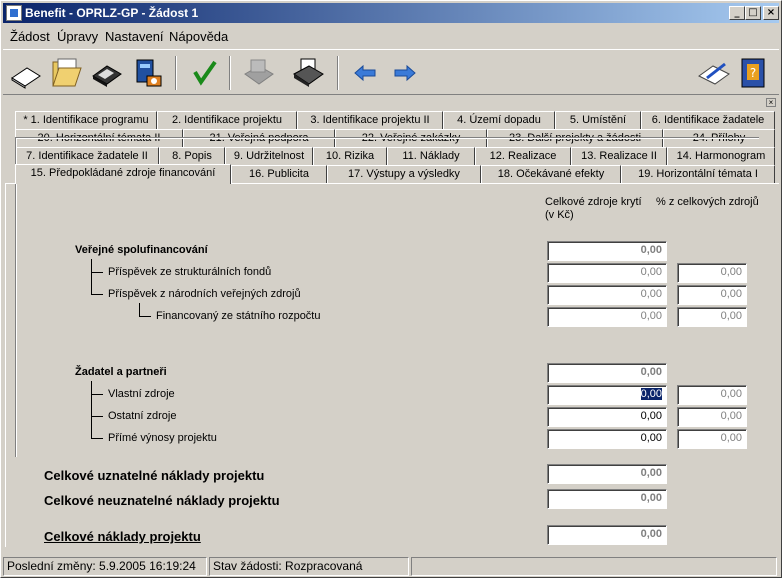  Describe the element at coordinates (148, 73) in the screenshot. I see `network-save-icon` at that location.